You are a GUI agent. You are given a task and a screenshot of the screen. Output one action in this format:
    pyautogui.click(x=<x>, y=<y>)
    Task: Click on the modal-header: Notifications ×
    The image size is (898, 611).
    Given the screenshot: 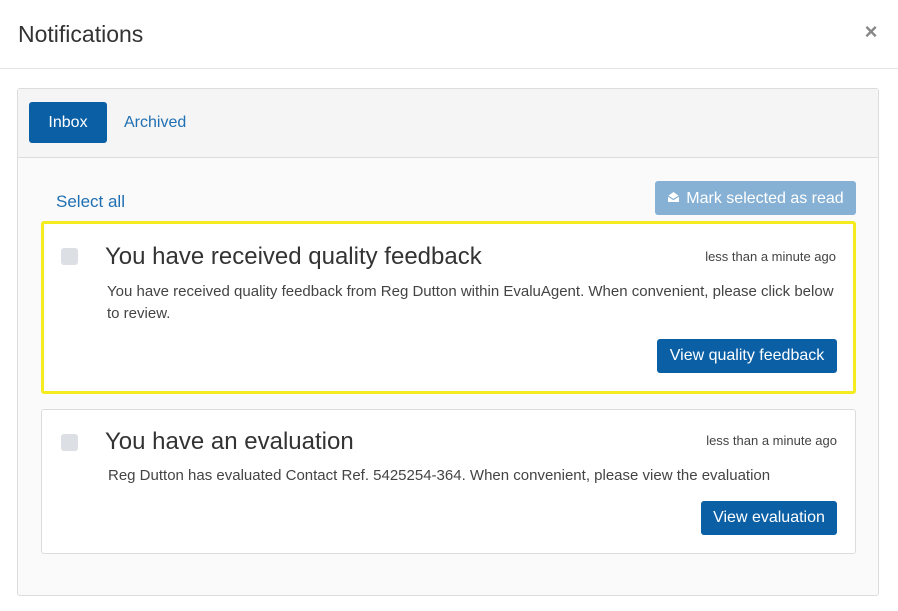 What is the action you would take?
    pyautogui.click(x=449, y=34)
    